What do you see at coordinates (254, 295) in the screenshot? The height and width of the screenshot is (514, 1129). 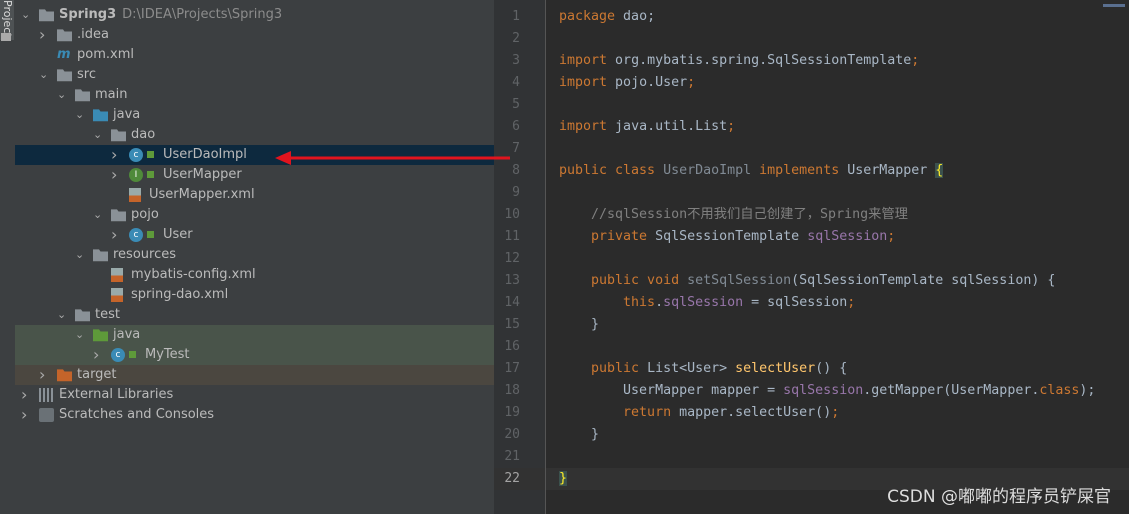 I see `tree-item: spring-dao.xml` at bounding box center [254, 295].